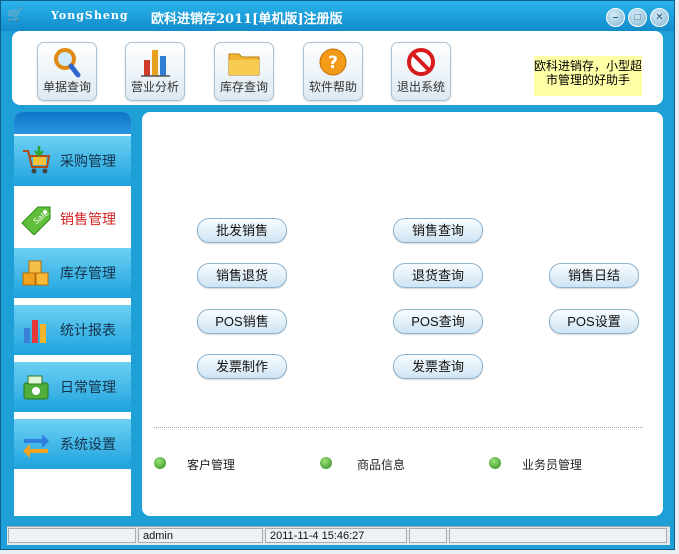 The height and width of the screenshot is (554, 679). I want to click on swap-arrows-icon, so click(36, 446).